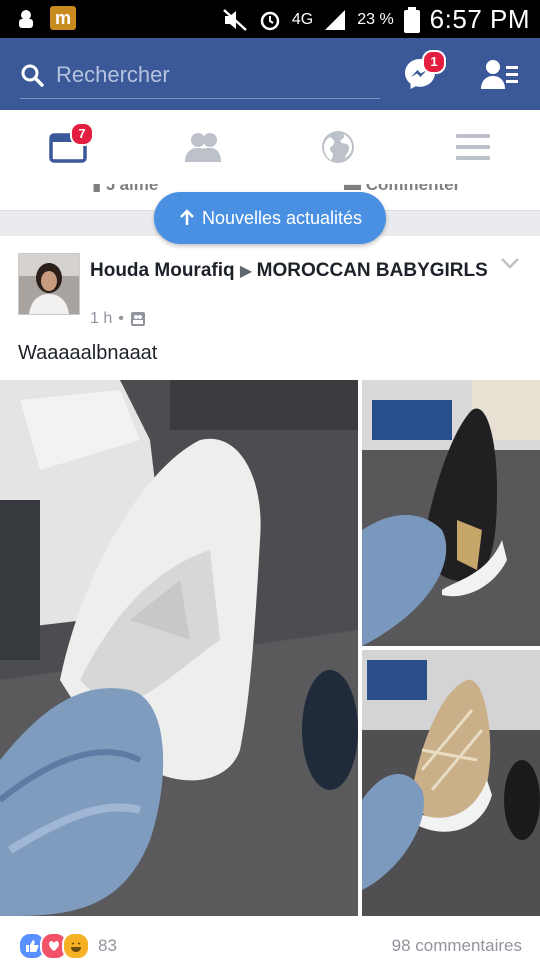  I want to click on post-meta: 1 h •, so click(118, 319).